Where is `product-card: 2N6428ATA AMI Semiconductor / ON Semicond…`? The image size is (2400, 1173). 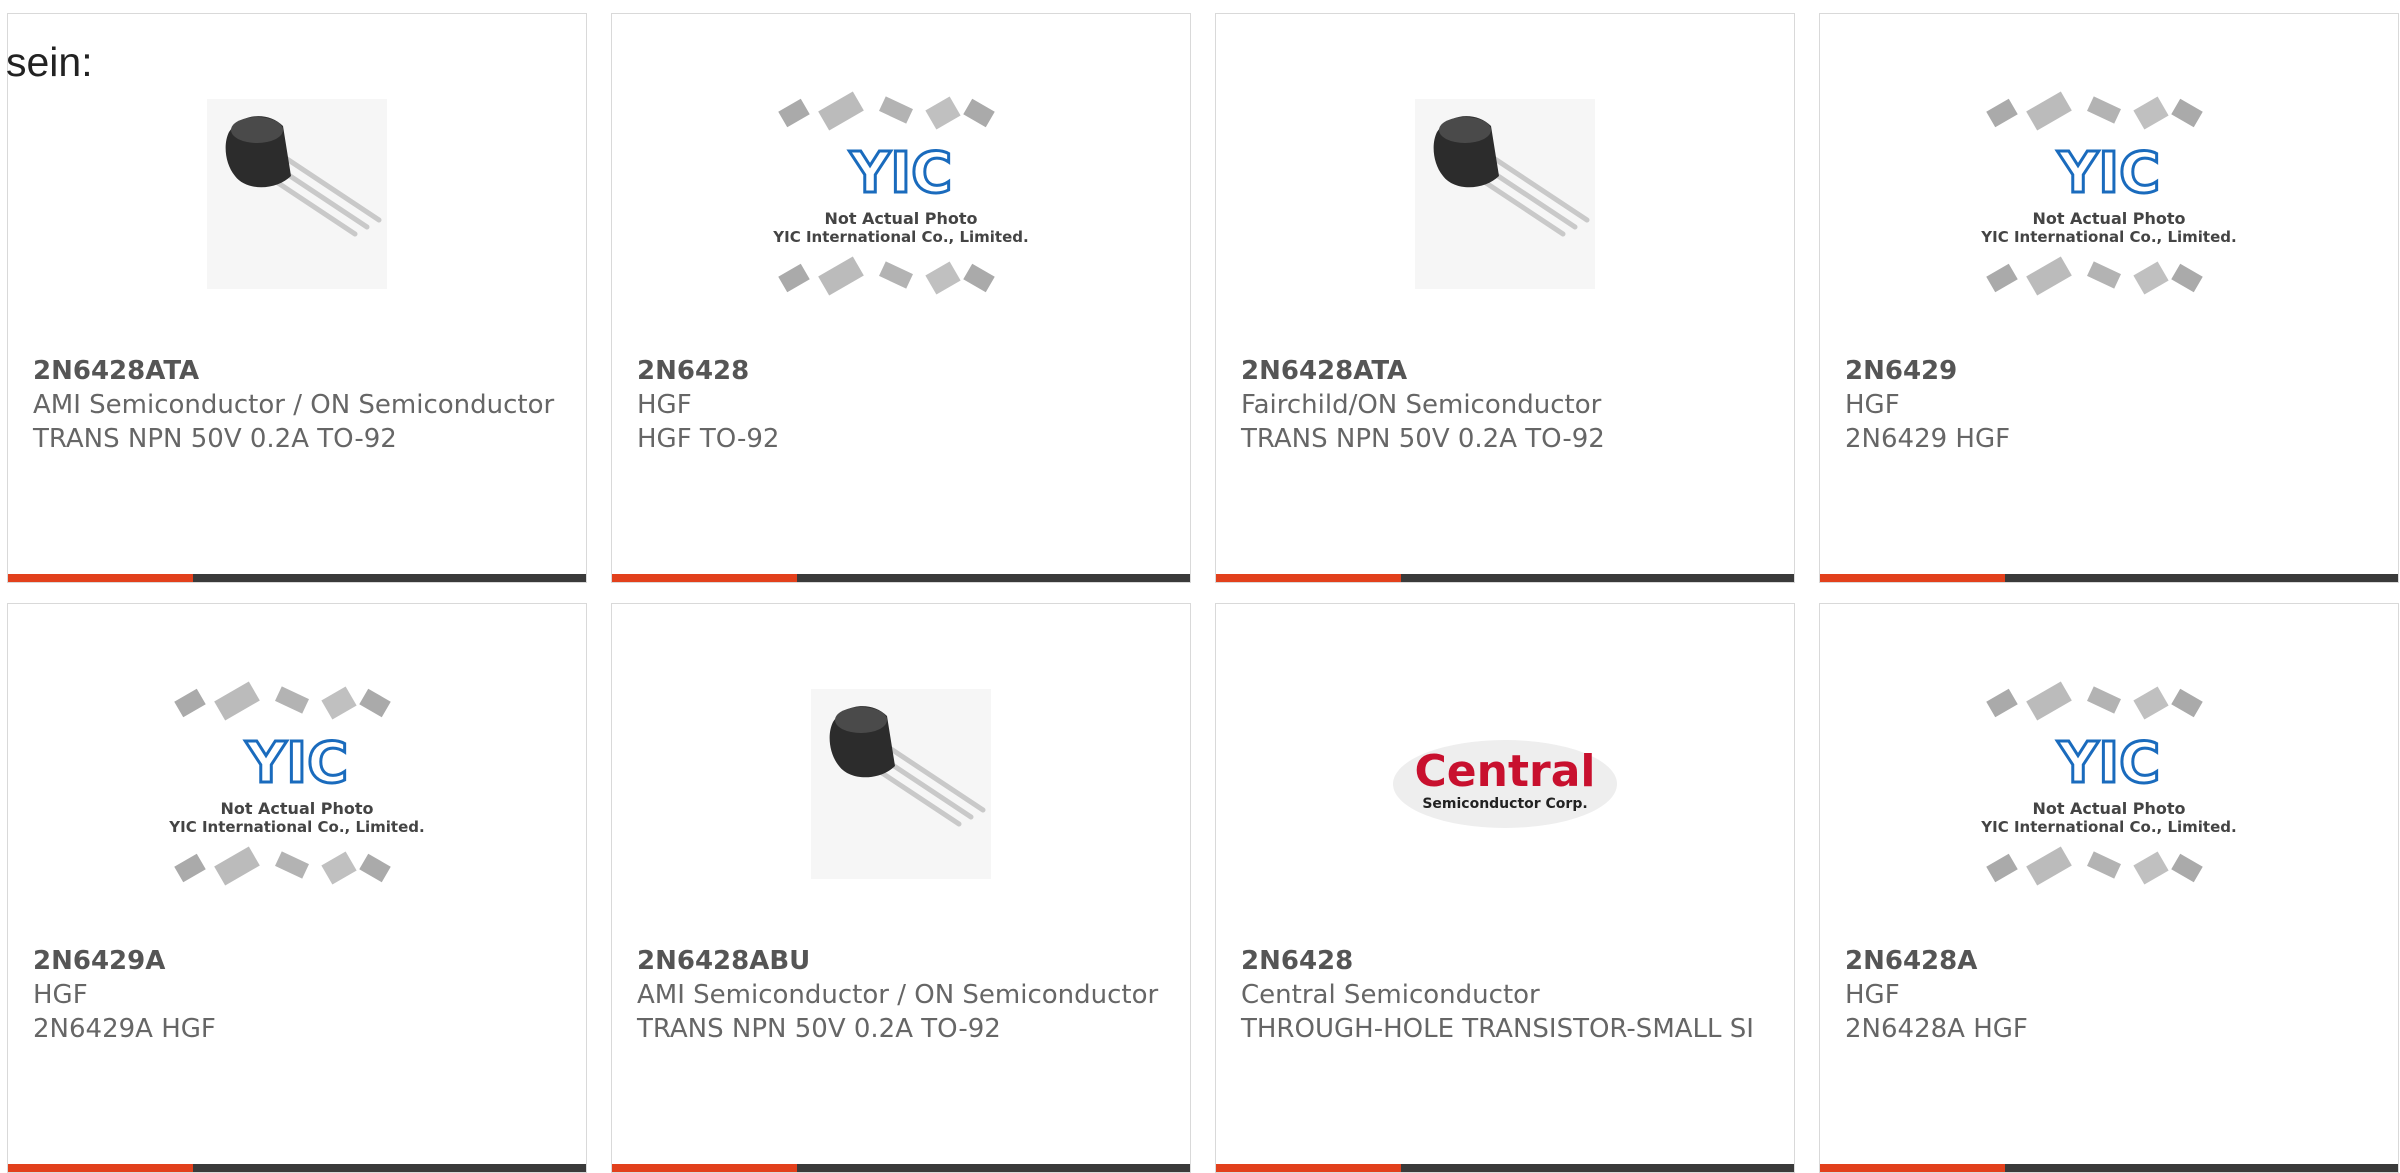
product-card: 2N6428ATA AMI Semiconductor / ON Semicond… is located at coordinates (297, 298).